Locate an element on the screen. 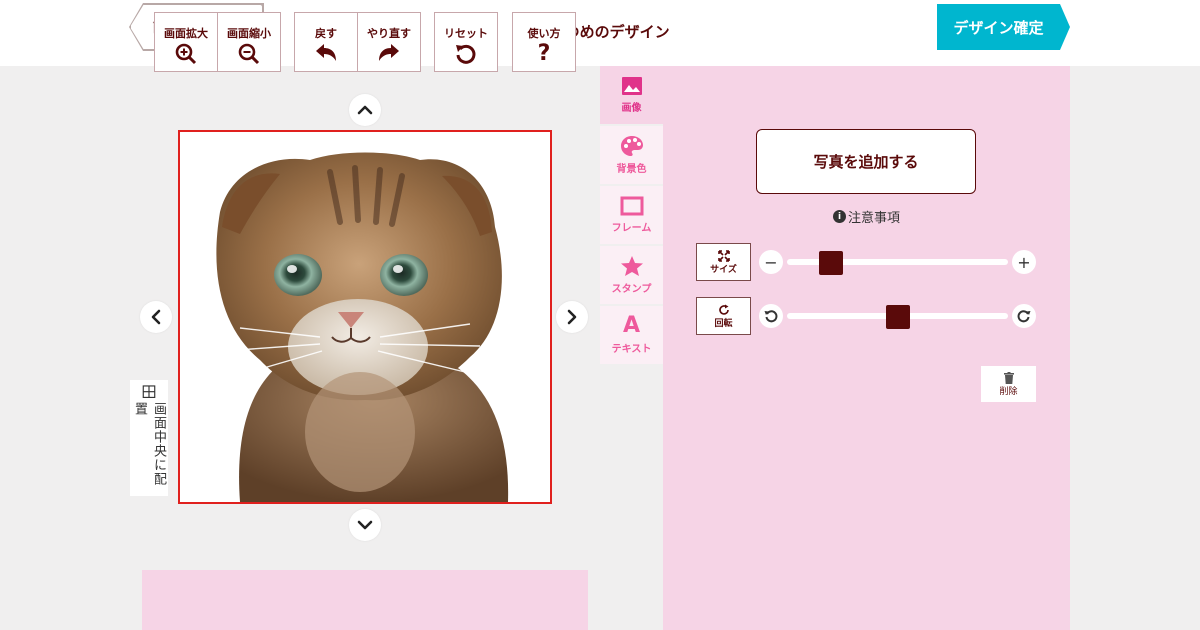 Image resolution: width=1200 pixels, height=630 pixels. move-right-button is located at coordinates (572, 317).